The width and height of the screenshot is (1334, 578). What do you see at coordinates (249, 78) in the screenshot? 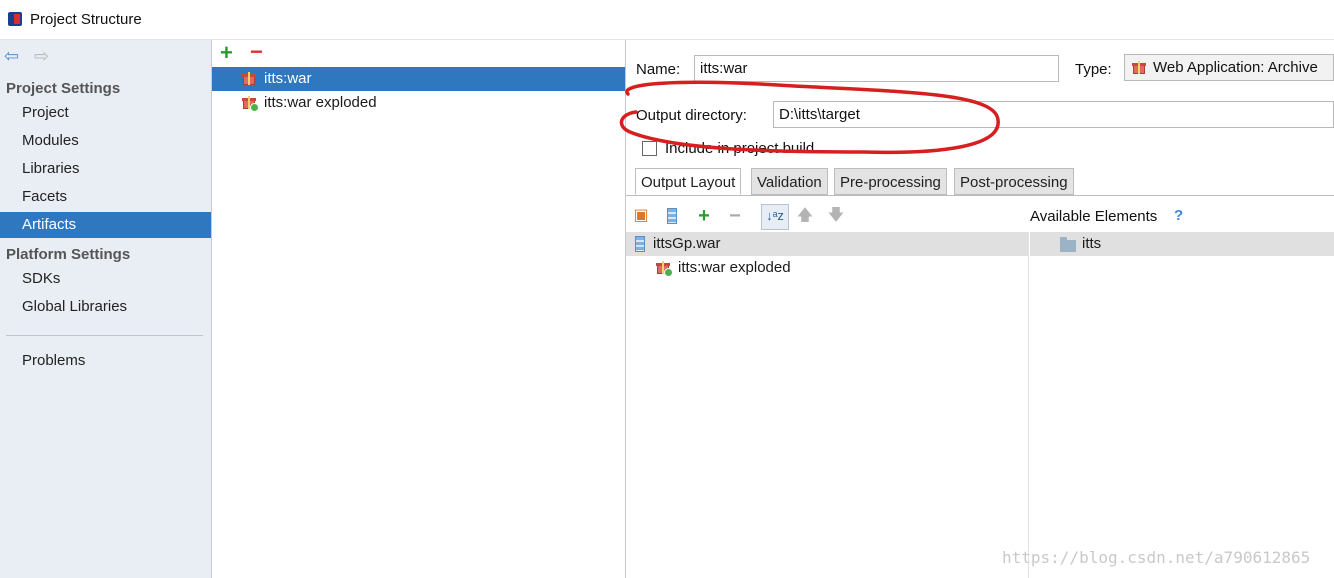
I see `war-artifact-icon` at bounding box center [249, 78].